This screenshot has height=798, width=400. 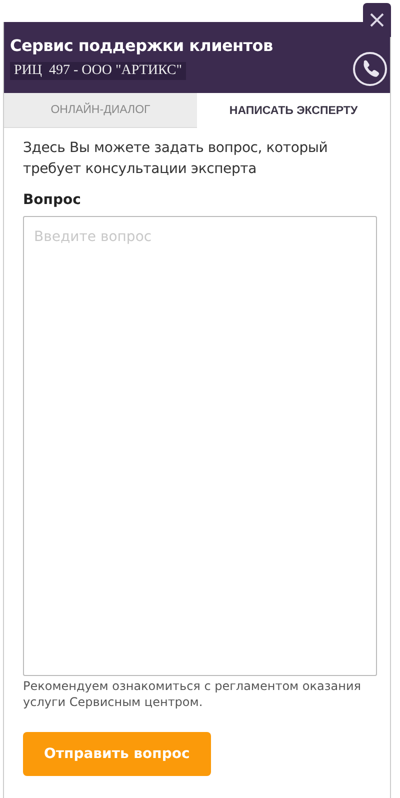 I want to click on tab: ОНЛАЙН-ДИАЛОГ, so click(x=100, y=110).